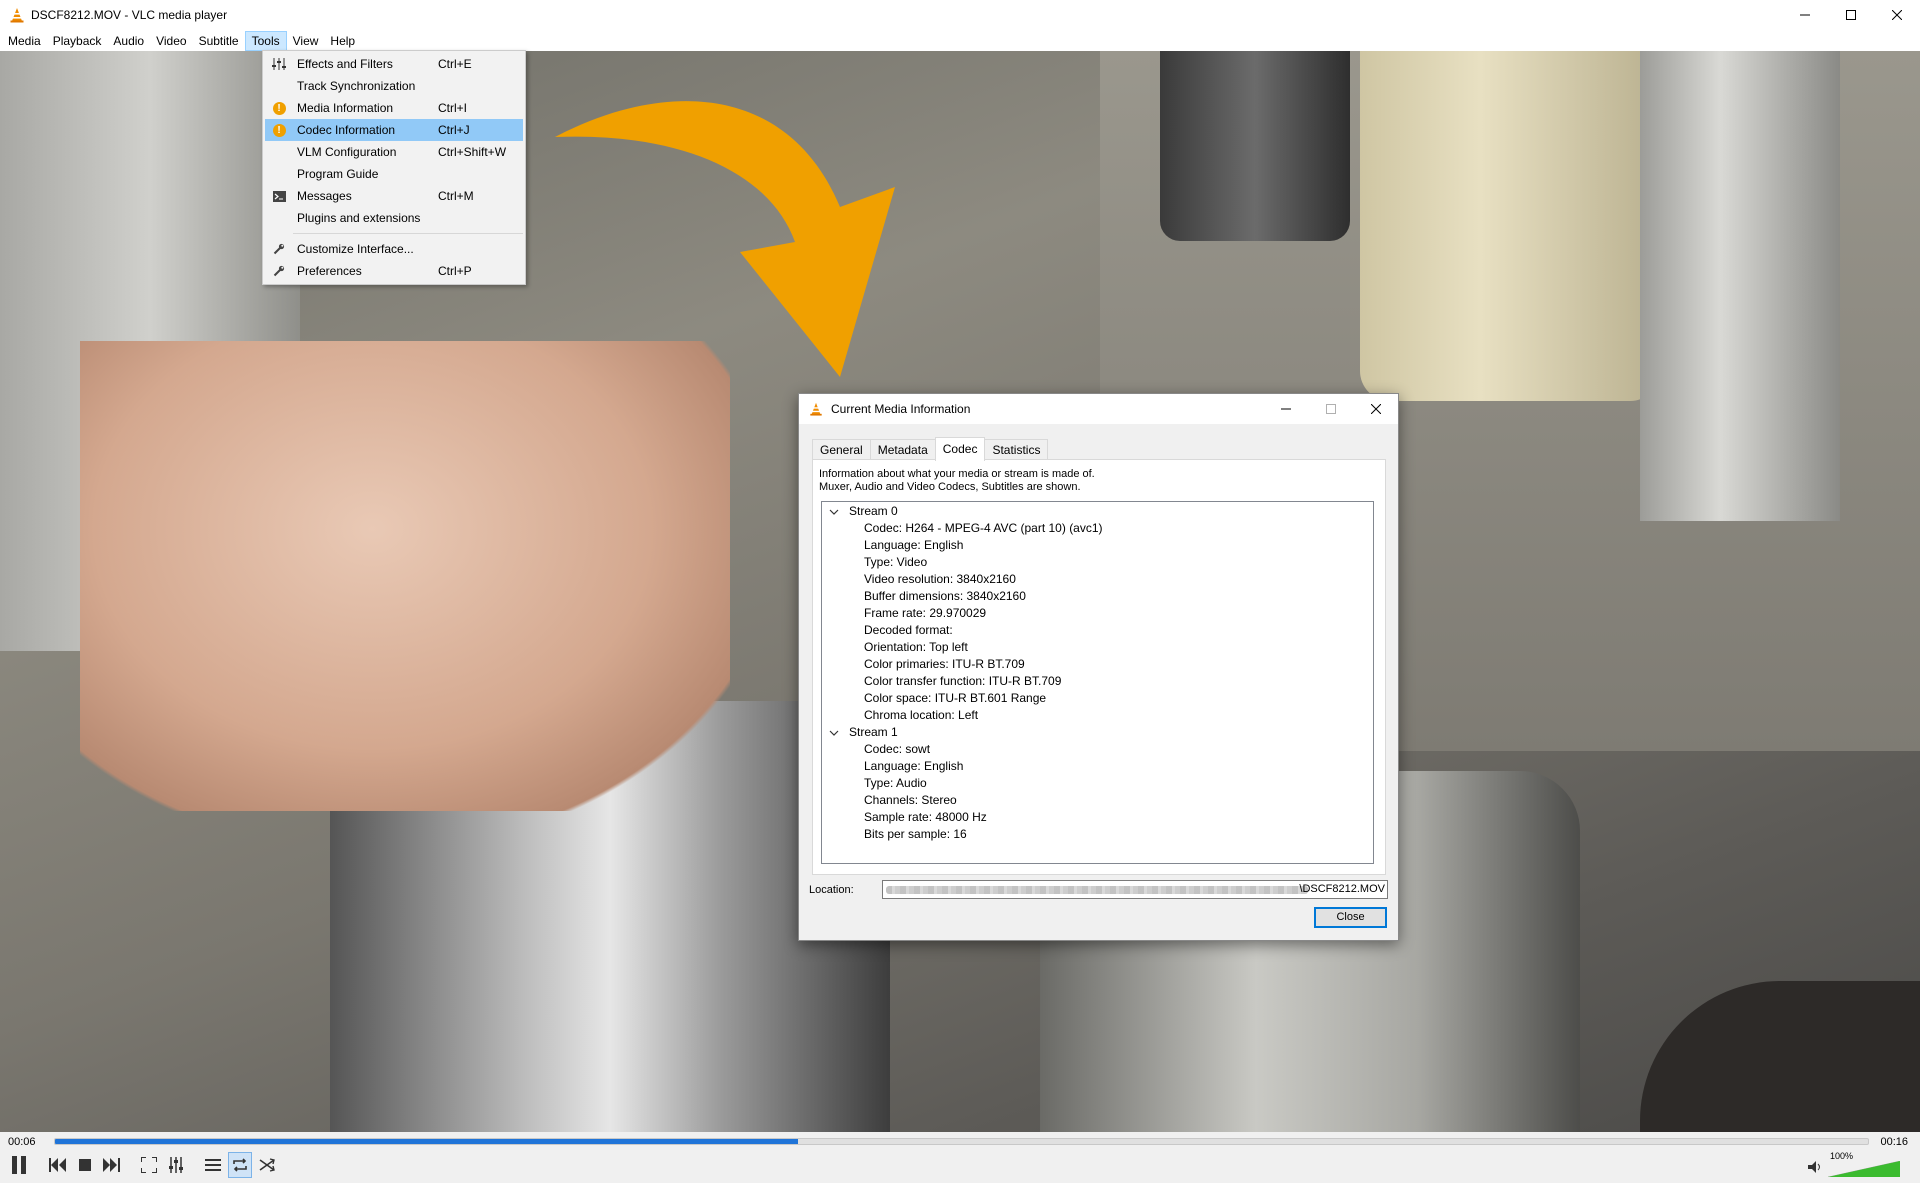 Image resolution: width=1920 pixels, height=1183 pixels. I want to click on menu-view: View, so click(306, 41).